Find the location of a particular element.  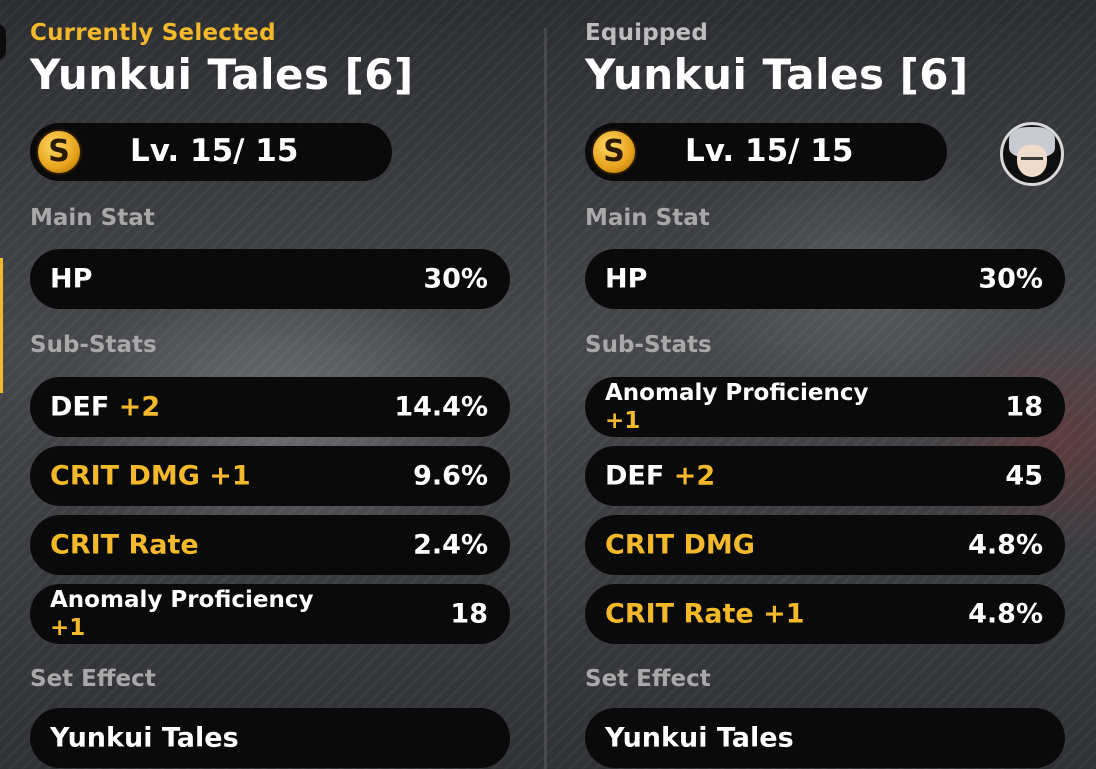

currently-selected-label: Currently Selected is located at coordinates (153, 33).